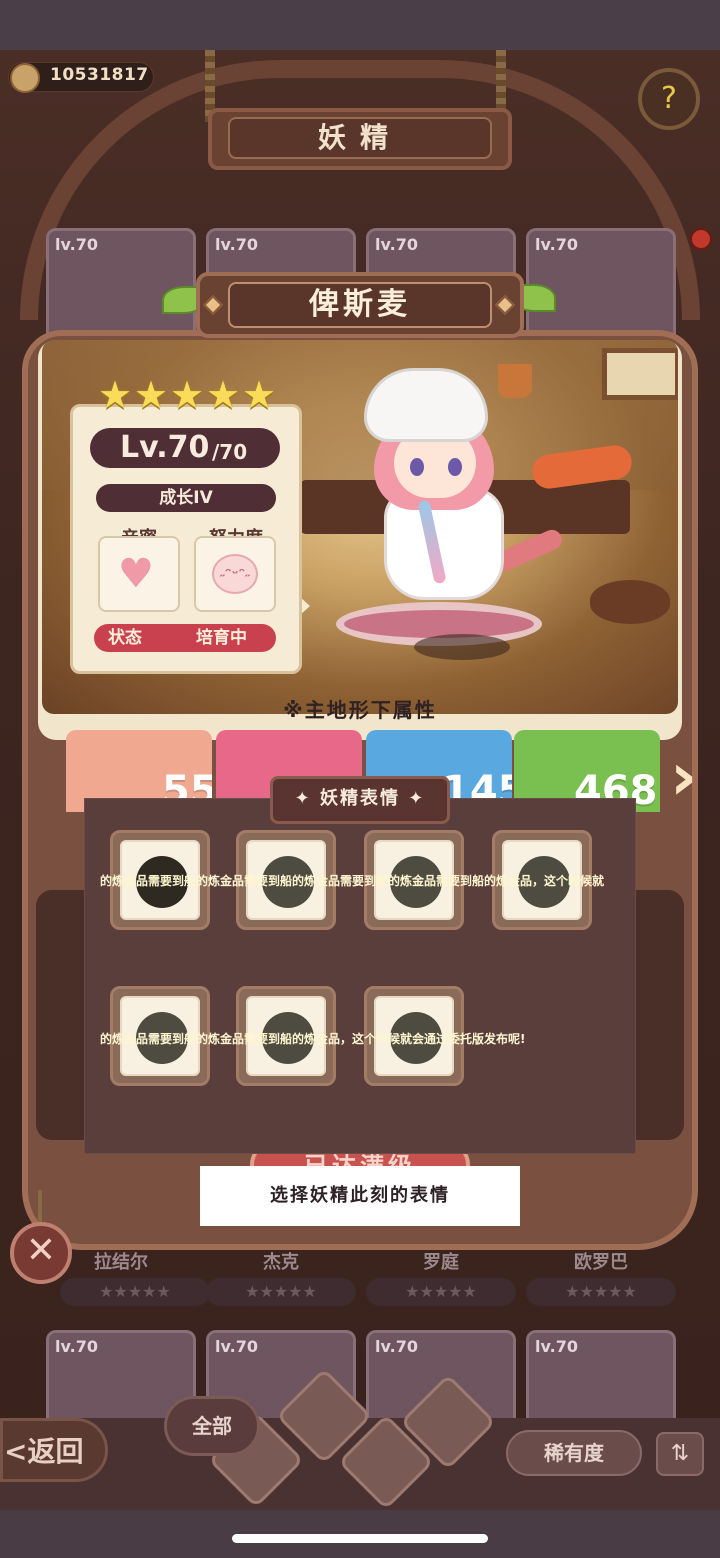  What do you see at coordinates (221, 638) in the screenshot?
I see `status-value: 培育中` at bounding box center [221, 638].